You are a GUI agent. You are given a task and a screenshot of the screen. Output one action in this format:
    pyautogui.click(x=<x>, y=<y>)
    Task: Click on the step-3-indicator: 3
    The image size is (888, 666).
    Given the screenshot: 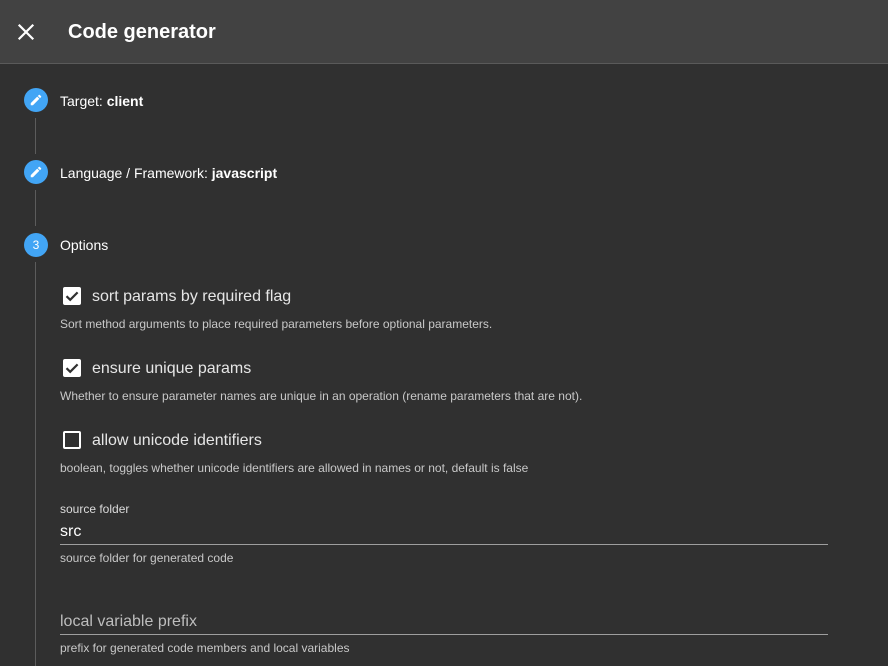 What is the action you would take?
    pyautogui.click(x=36, y=245)
    